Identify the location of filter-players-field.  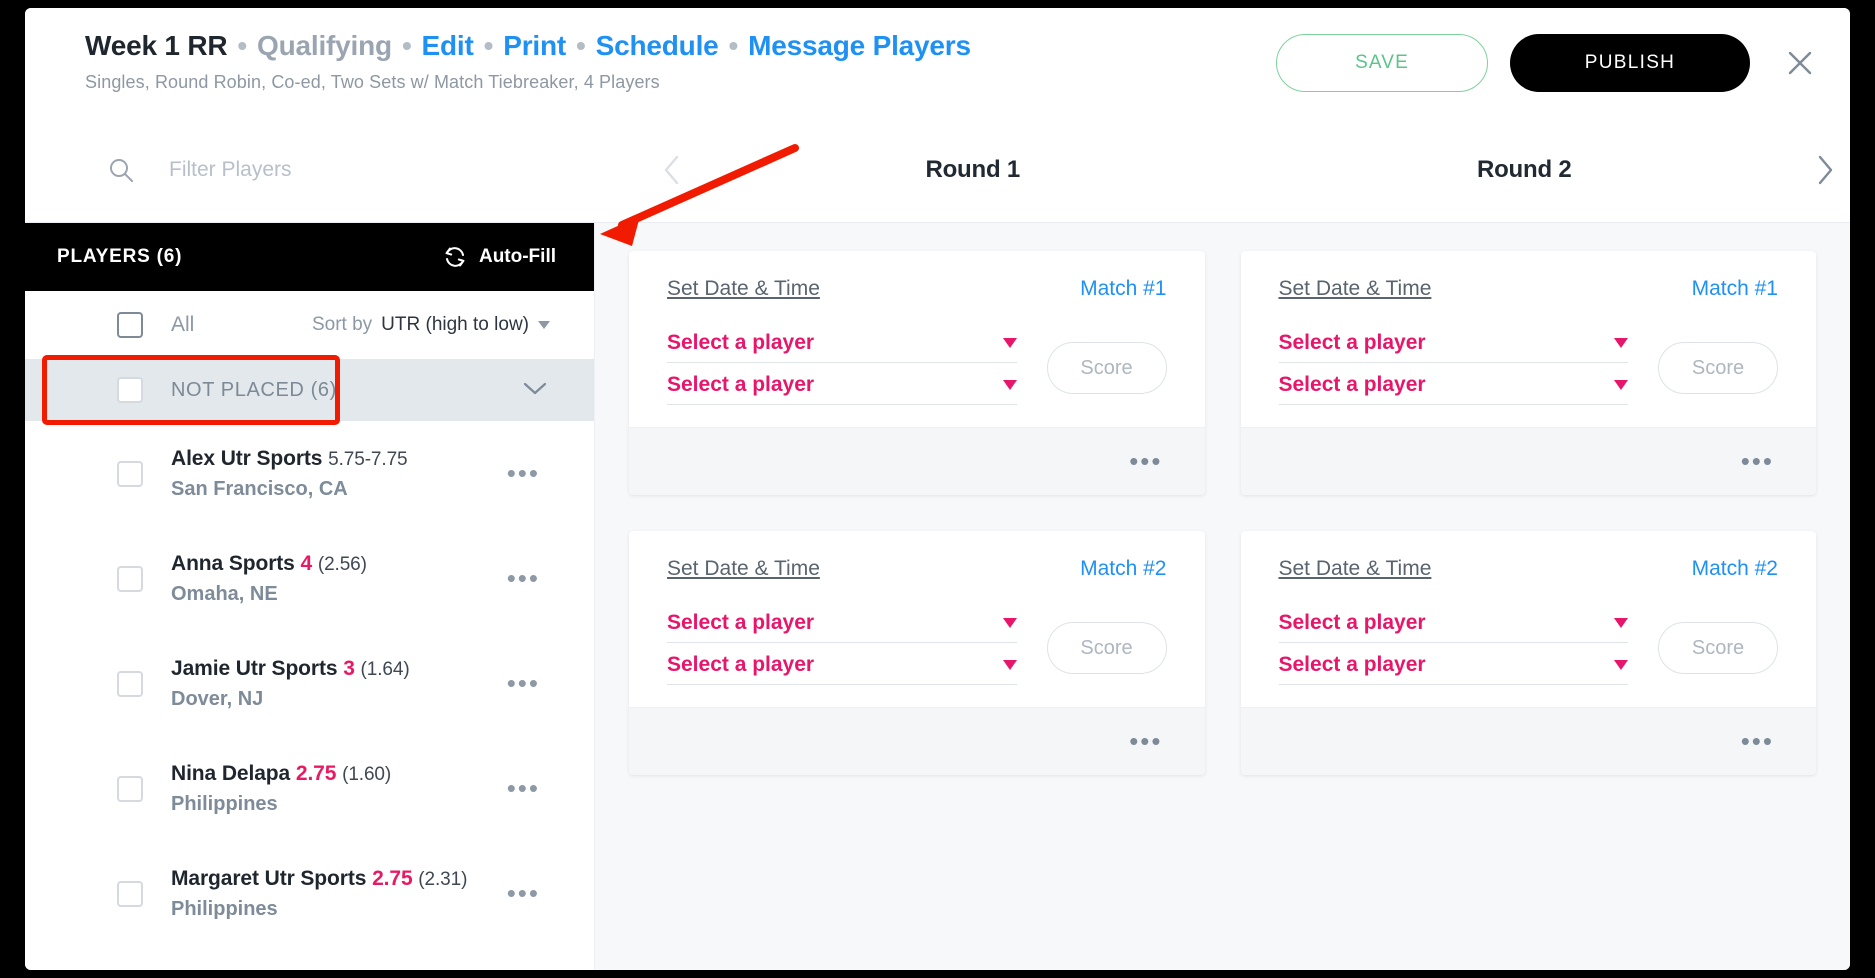
(336, 170).